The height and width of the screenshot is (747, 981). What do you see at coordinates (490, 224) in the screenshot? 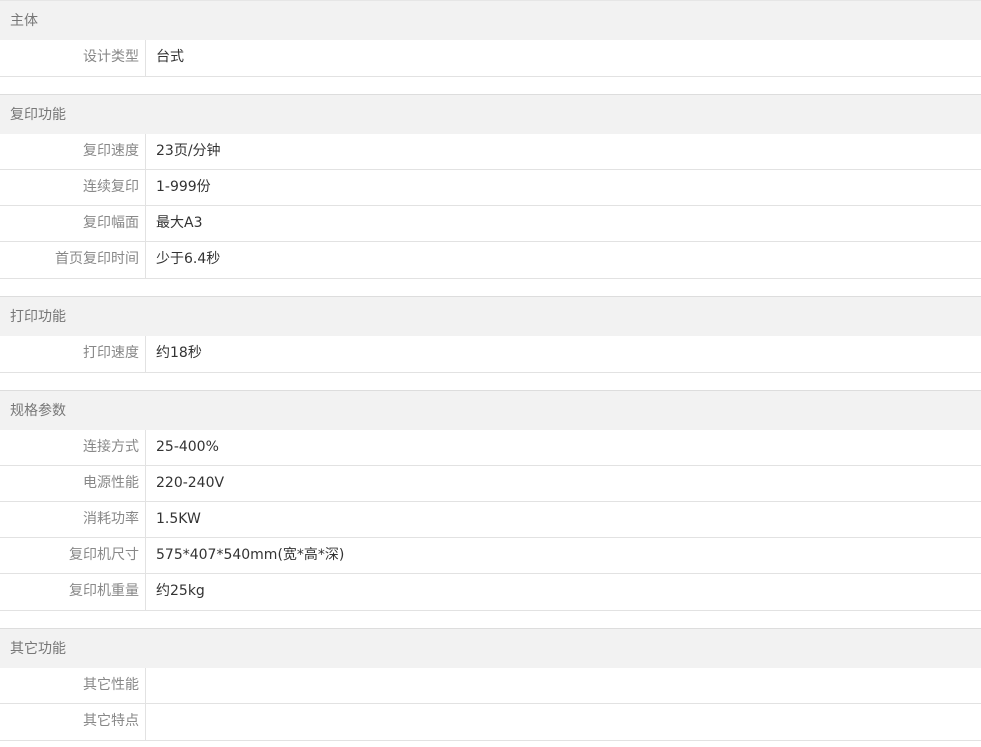
I see `spec-row: 复印幅面 最大A3` at bounding box center [490, 224].